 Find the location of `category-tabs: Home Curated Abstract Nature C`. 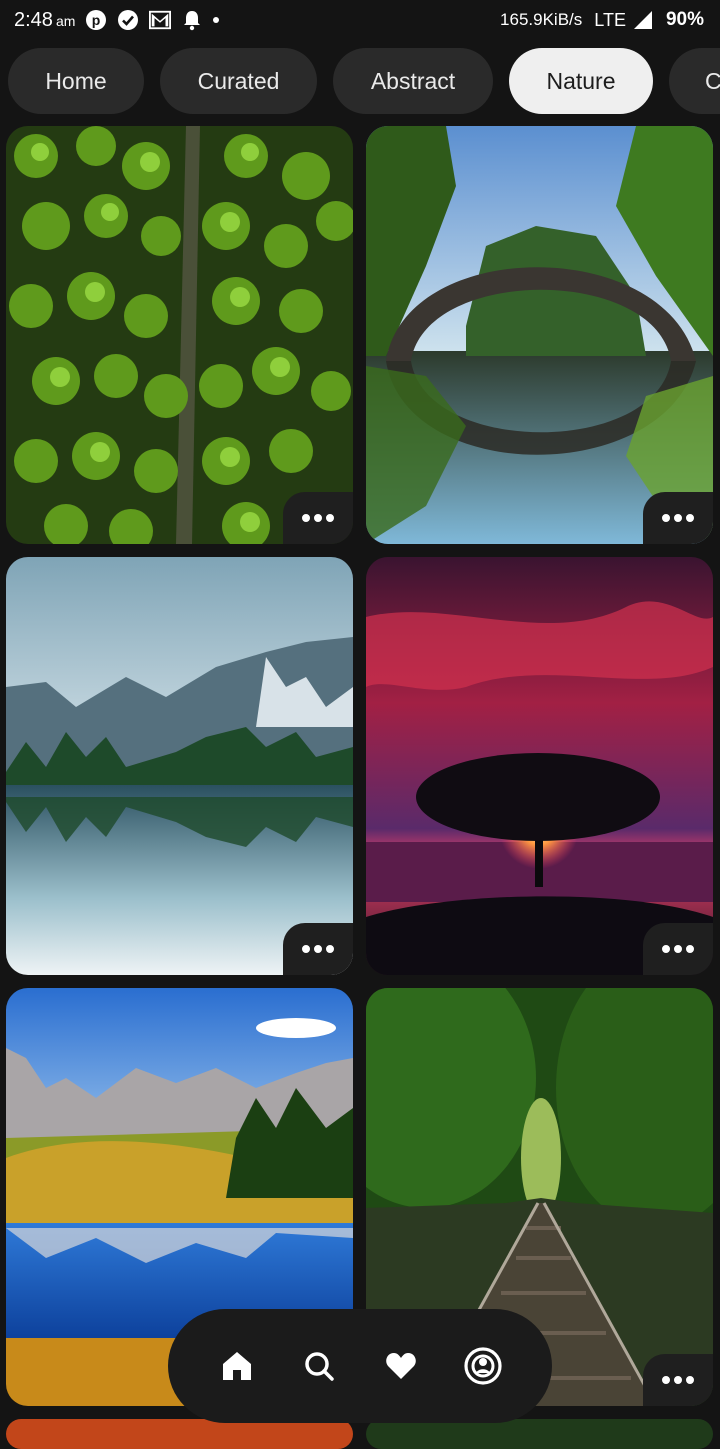

category-tabs: Home Curated Abstract Nature C is located at coordinates (364, 82).